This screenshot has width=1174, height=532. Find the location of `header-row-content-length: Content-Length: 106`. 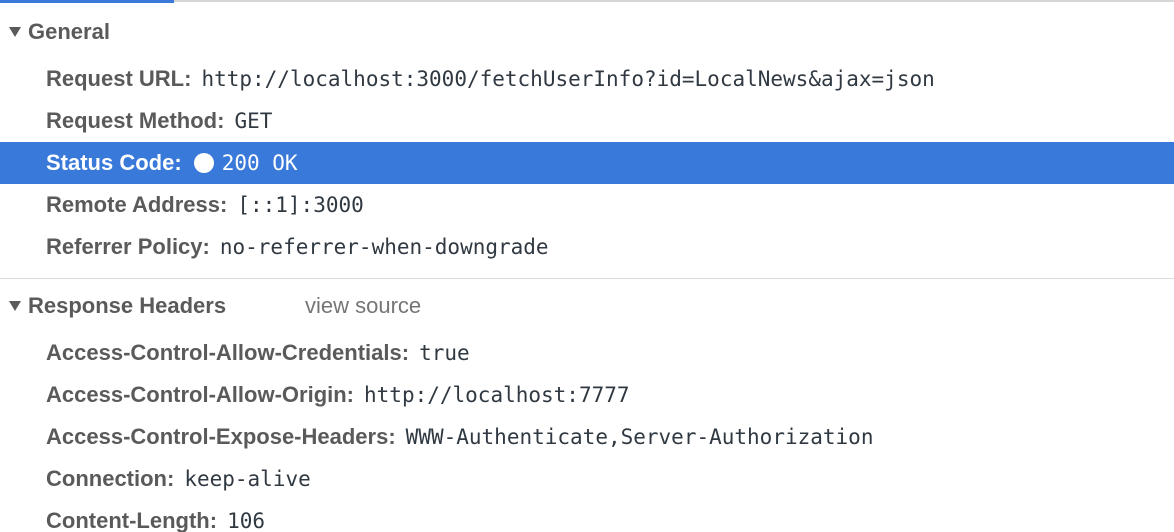

header-row-content-length: Content-Length: 106 is located at coordinates (587, 516).